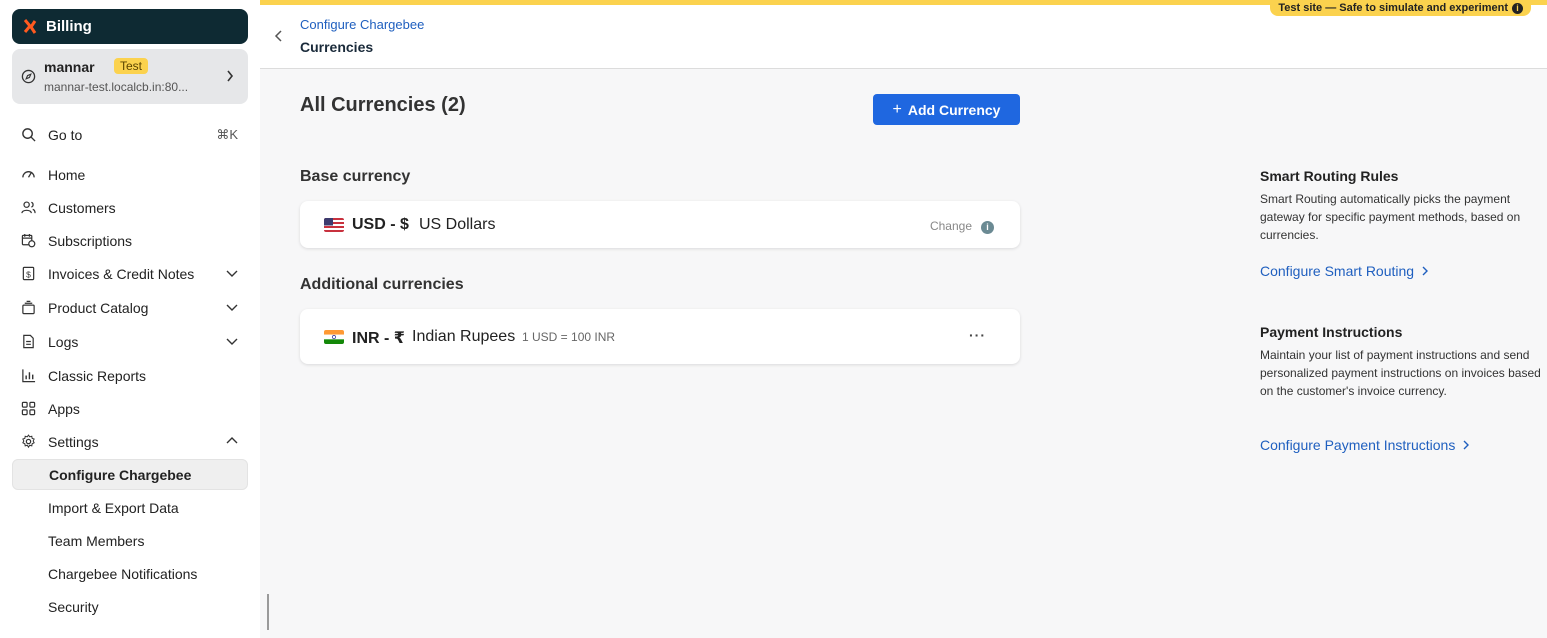  I want to click on test-badge: Test, so click(131, 66).